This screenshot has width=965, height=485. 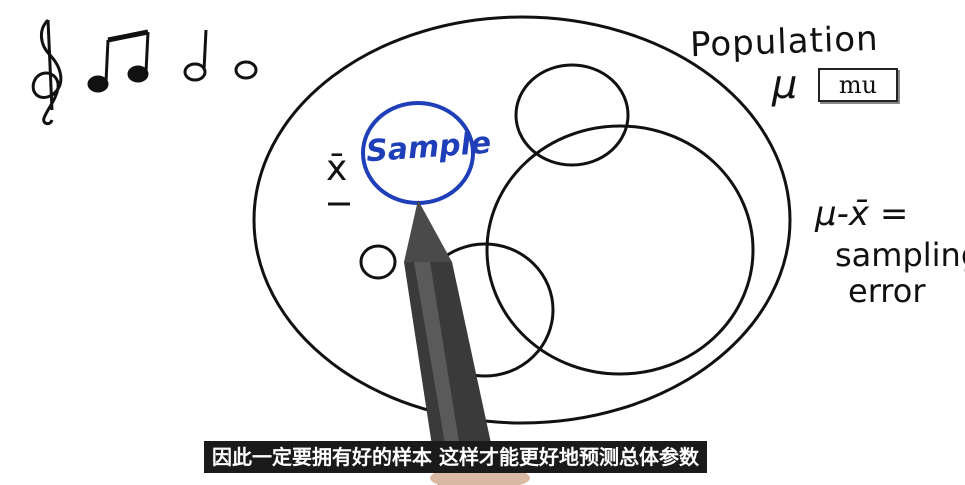 I want to click on tiny-circle, so click(x=378, y=262).